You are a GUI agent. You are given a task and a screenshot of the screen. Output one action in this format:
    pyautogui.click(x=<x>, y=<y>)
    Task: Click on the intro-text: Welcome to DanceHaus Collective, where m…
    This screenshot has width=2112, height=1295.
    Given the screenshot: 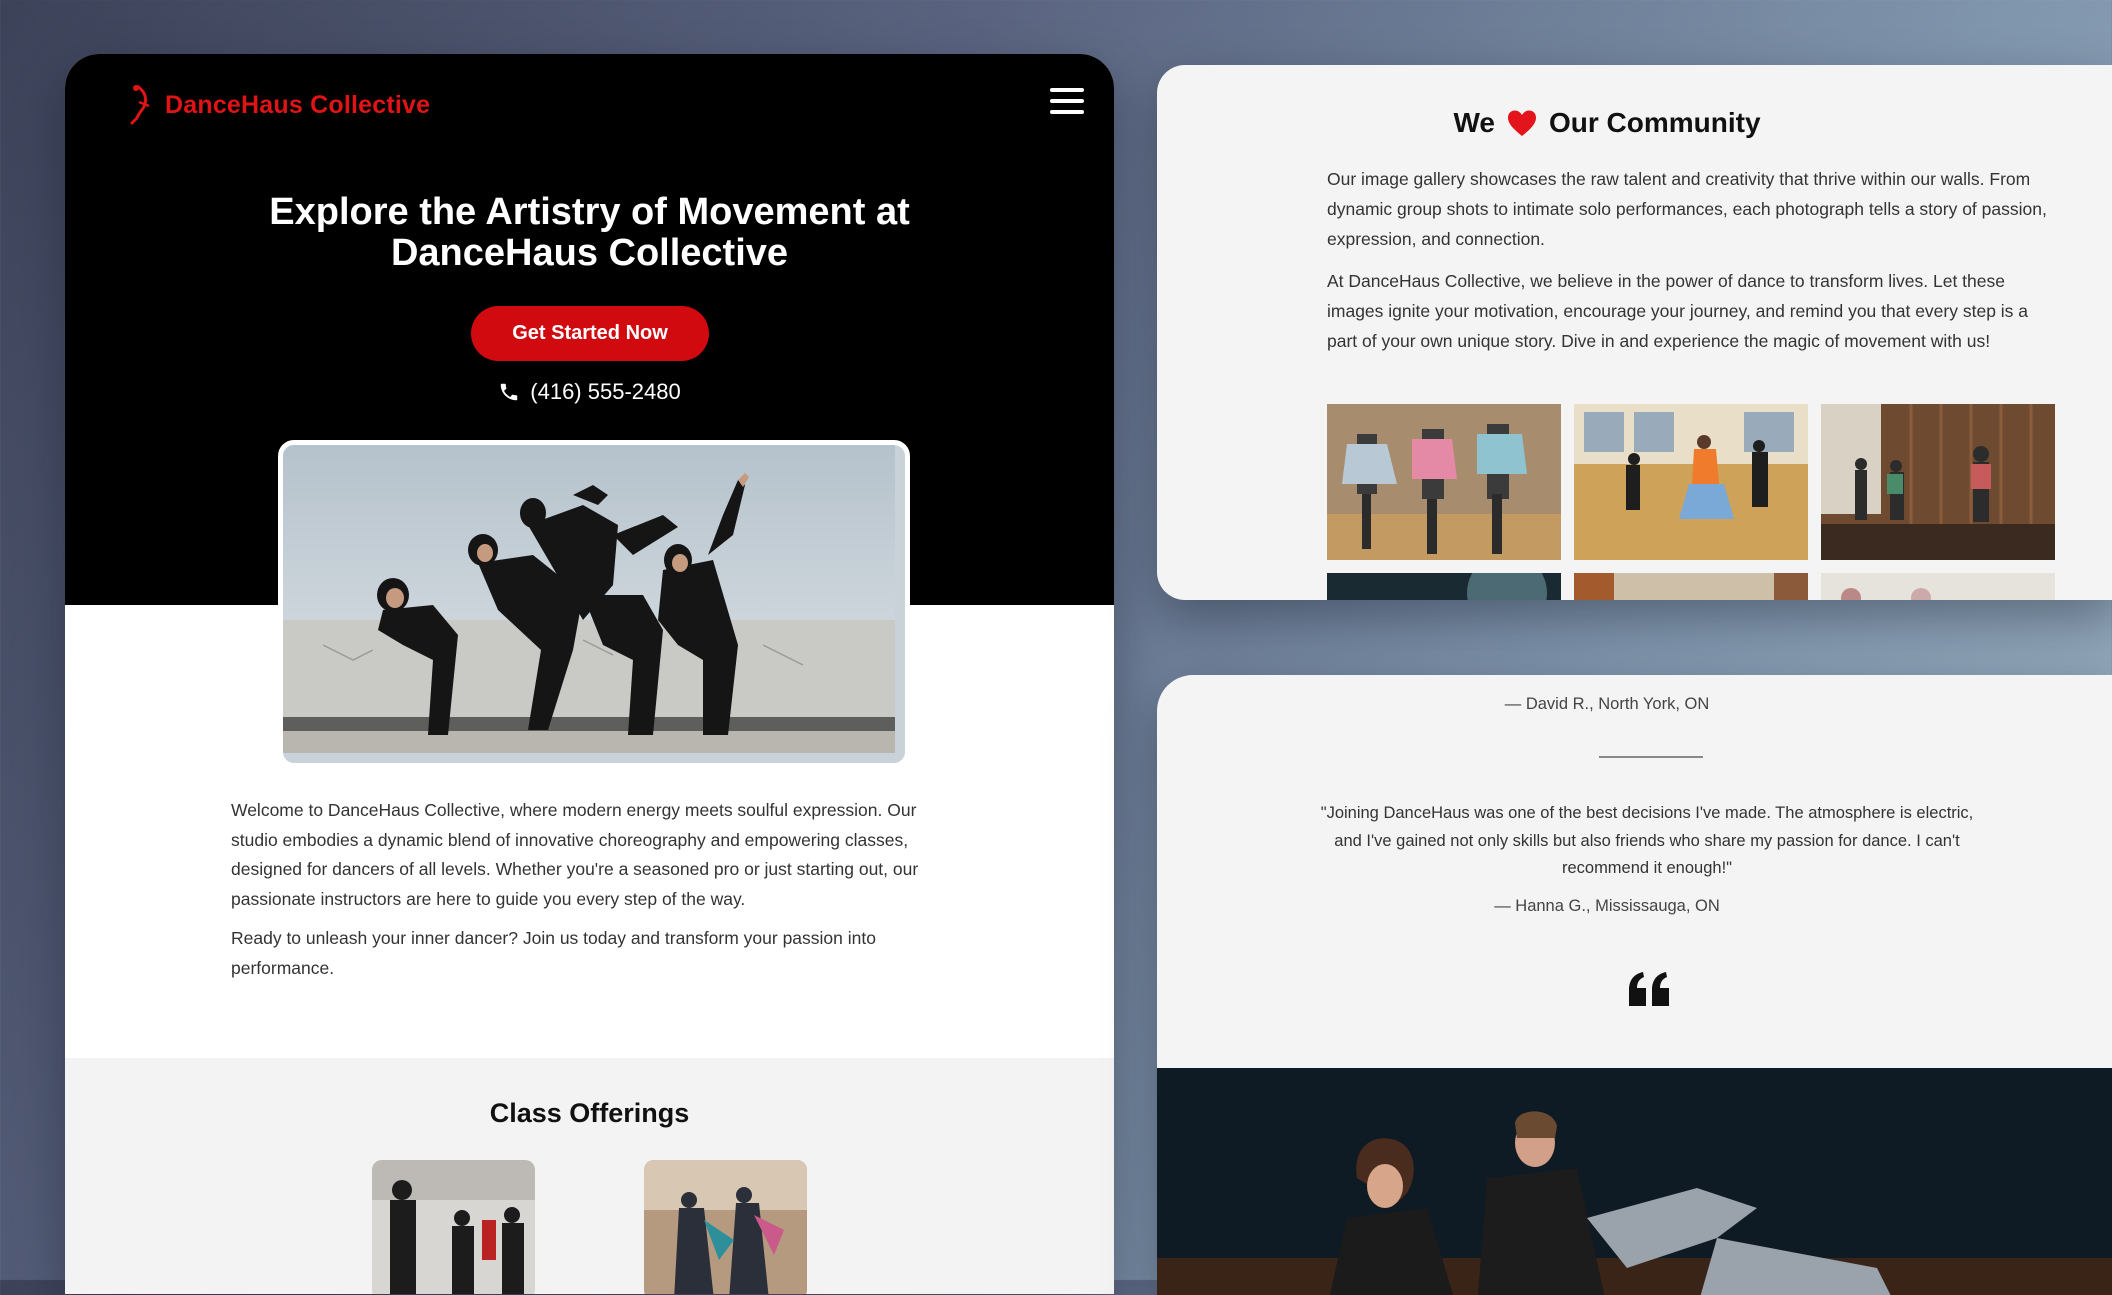 What is the action you would take?
    pyautogui.click(x=590, y=894)
    